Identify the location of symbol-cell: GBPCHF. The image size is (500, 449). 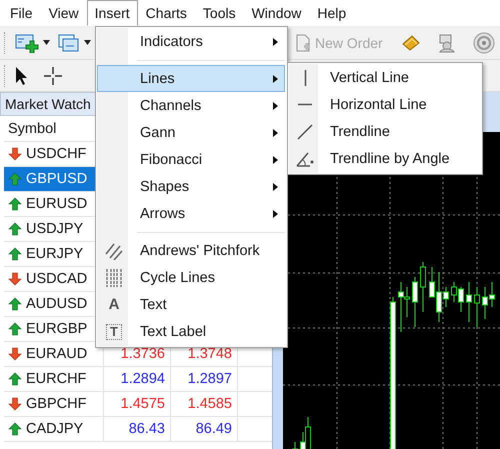
(54, 404).